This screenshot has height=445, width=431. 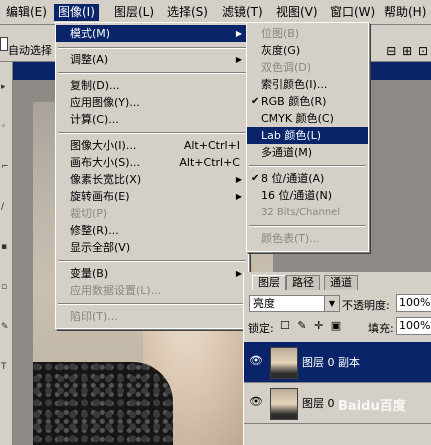 What do you see at coordinates (269, 282) in the screenshot?
I see `tab-layers: 图层` at bounding box center [269, 282].